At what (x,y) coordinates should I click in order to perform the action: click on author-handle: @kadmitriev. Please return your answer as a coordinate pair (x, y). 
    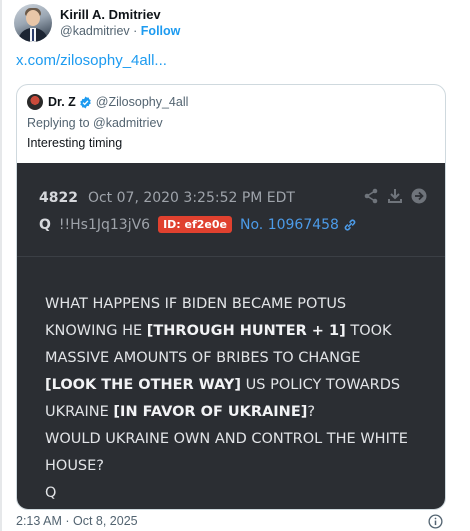
    Looking at the image, I should click on (95, 31).